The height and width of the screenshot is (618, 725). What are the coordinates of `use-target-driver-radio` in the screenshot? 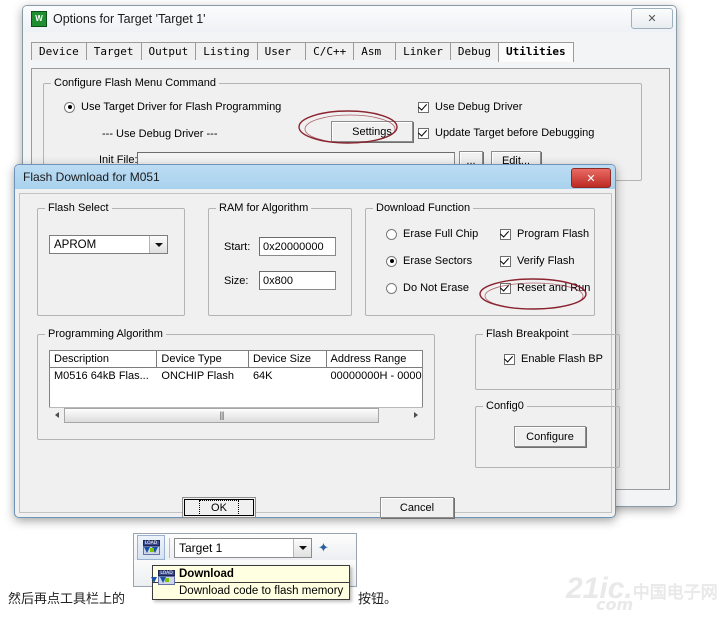 It's located at (69, 107).